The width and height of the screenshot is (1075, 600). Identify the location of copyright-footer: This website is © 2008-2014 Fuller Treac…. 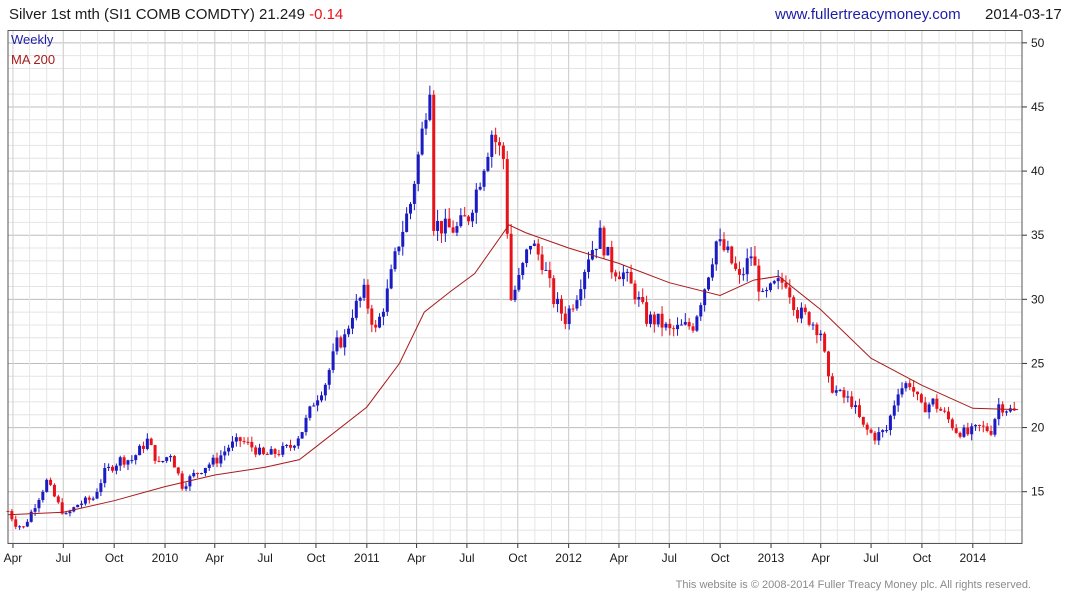
(853, 585).